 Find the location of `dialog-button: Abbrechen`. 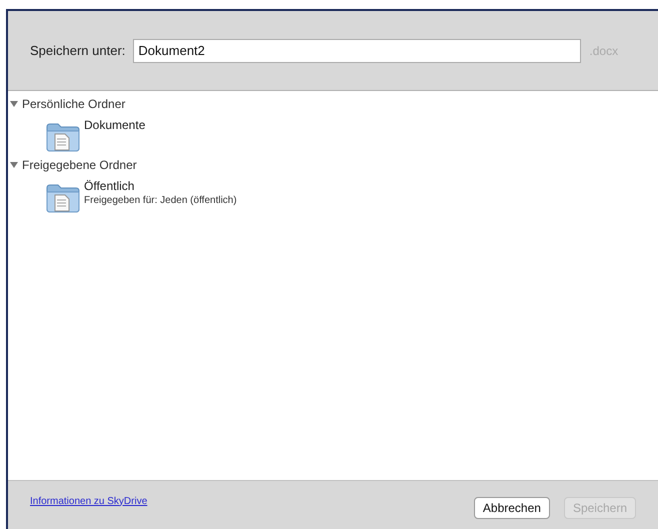

dialog-button: Abbrechen is located at coordinates (512, 508).